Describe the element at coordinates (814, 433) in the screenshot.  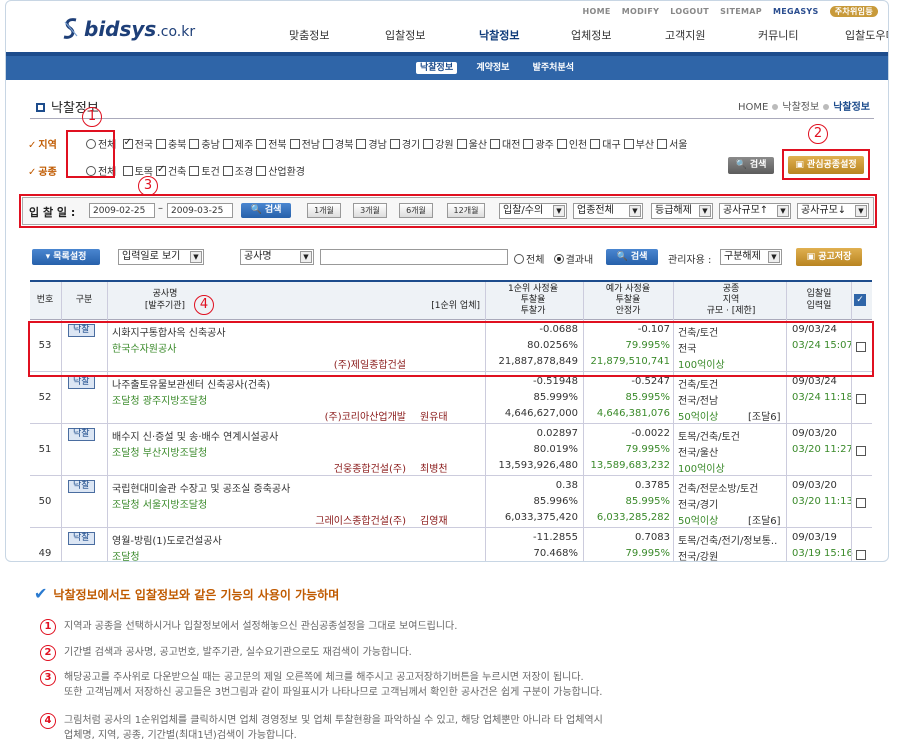
I see `row-d1: 09/03/20` at that location.